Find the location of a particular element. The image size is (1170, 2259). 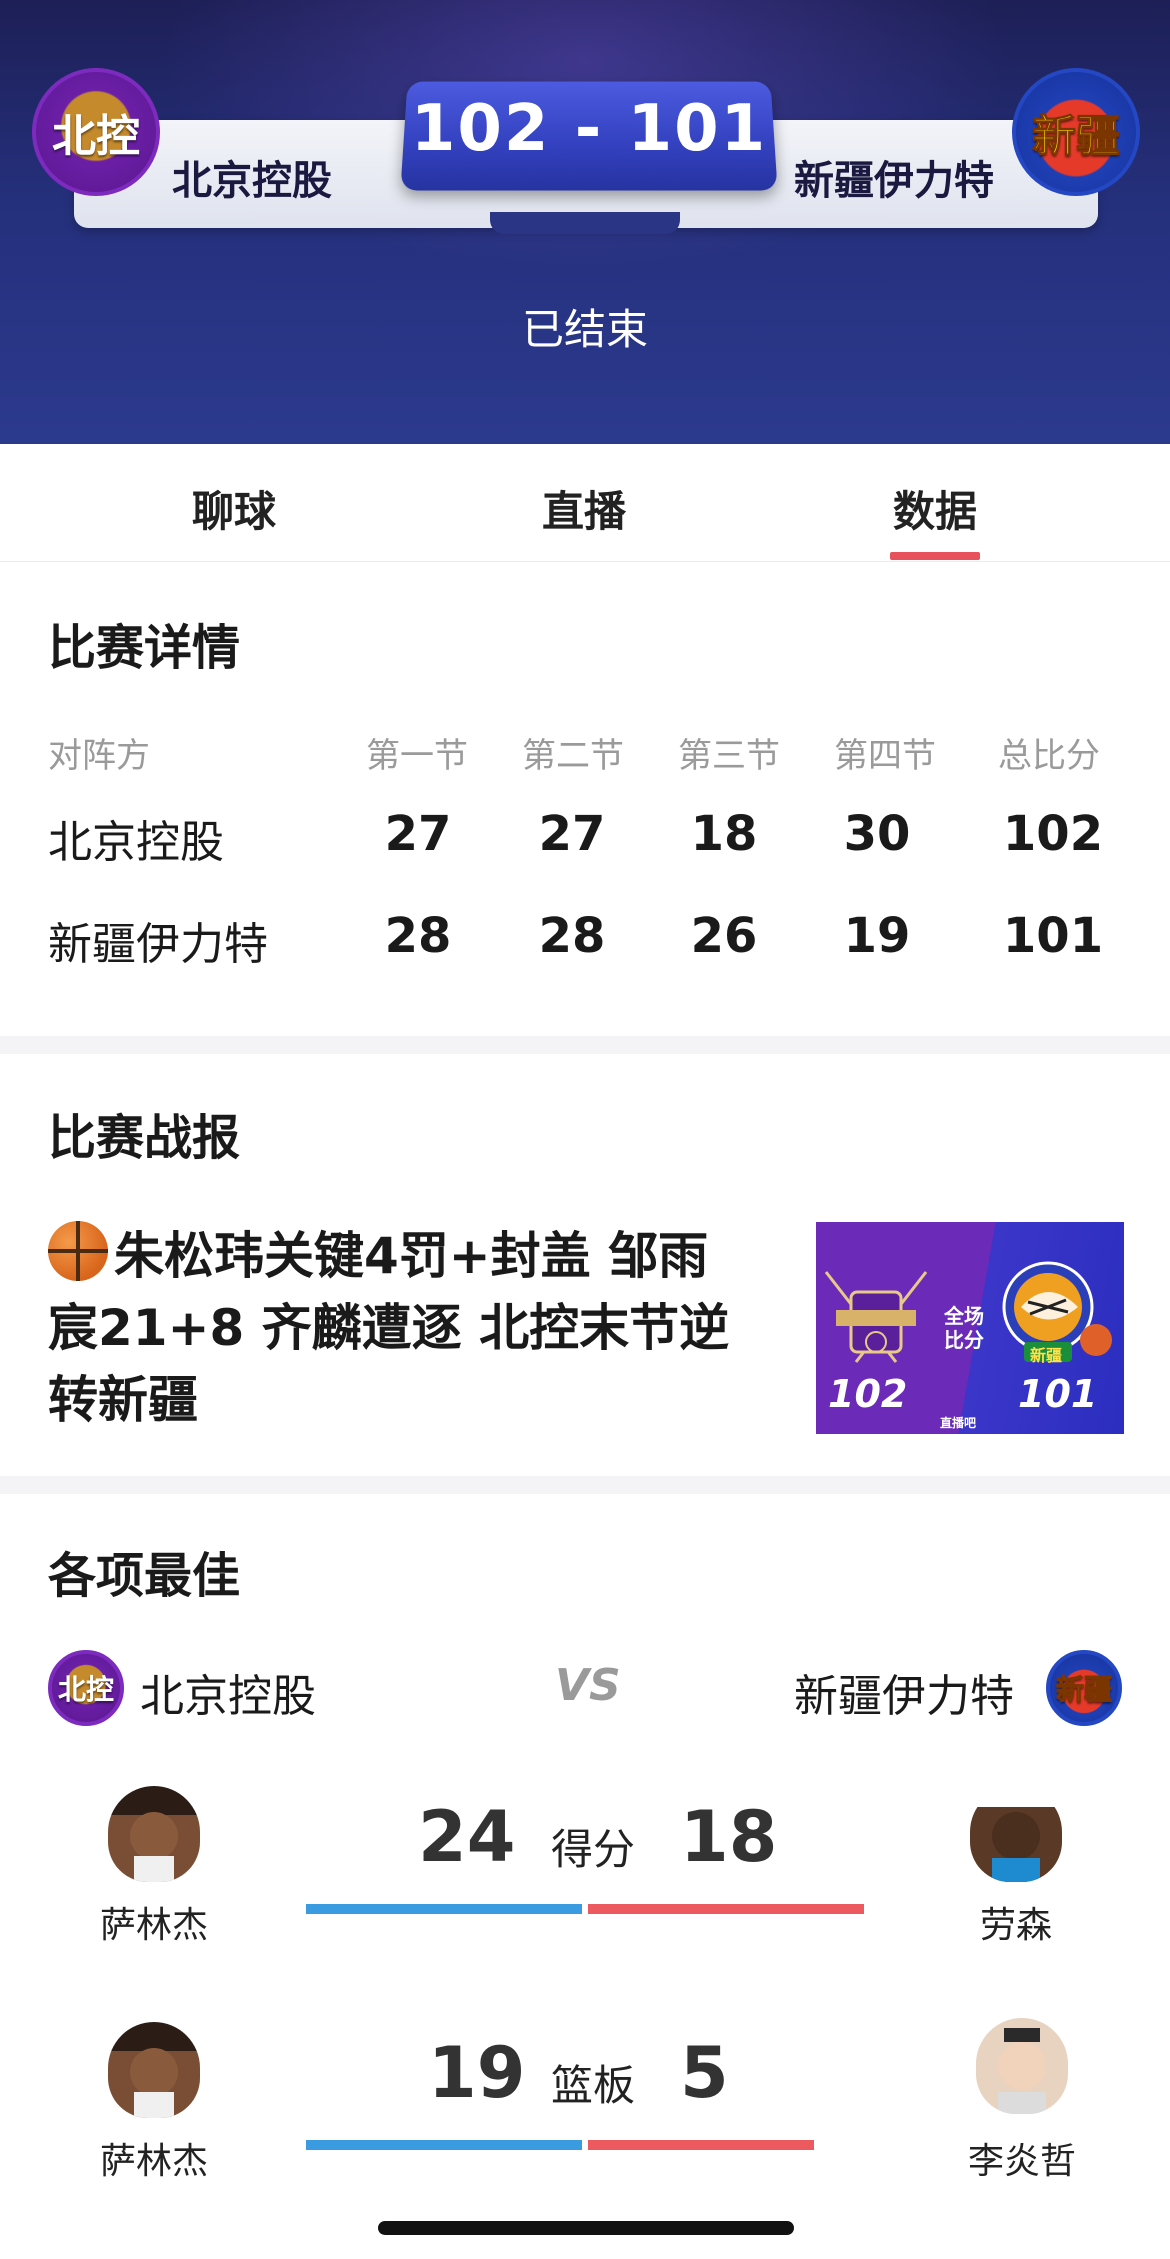

away-team-small-logo: 新疆 is located at coordinates (1084, 1688).